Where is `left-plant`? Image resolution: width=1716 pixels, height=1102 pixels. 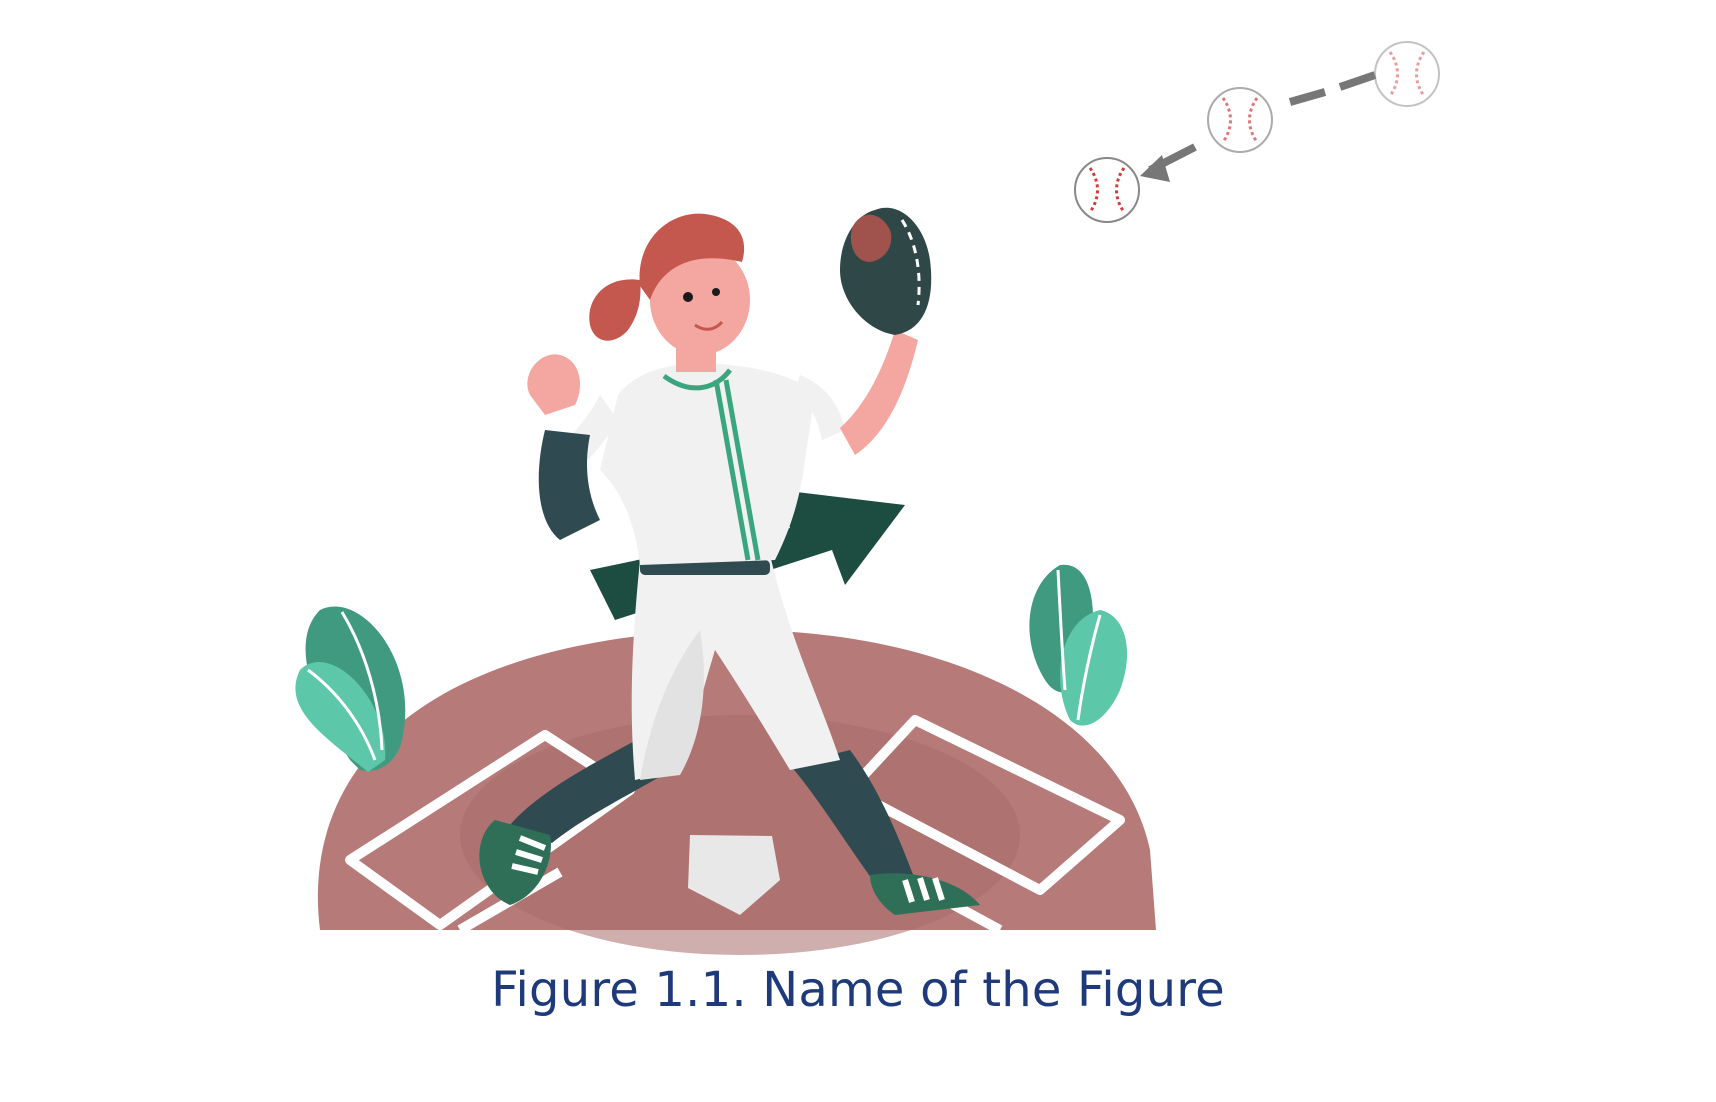
left-plant is located at coordinates (350, 689).